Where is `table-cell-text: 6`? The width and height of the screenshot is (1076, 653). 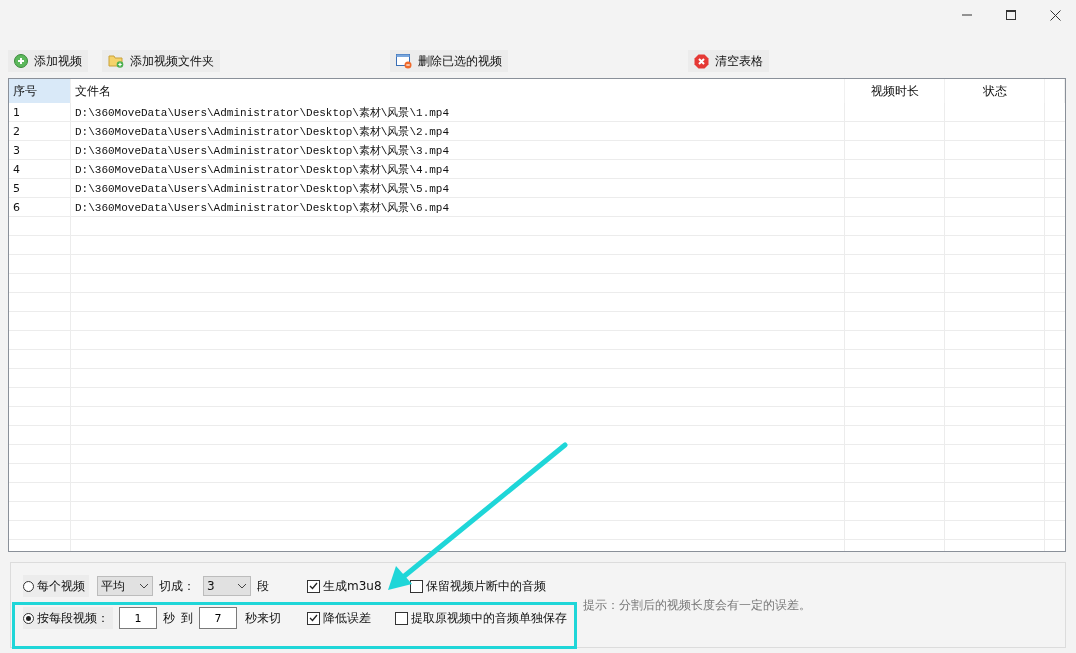
table-cell-text: 6 is located at coordinates (16, 208).